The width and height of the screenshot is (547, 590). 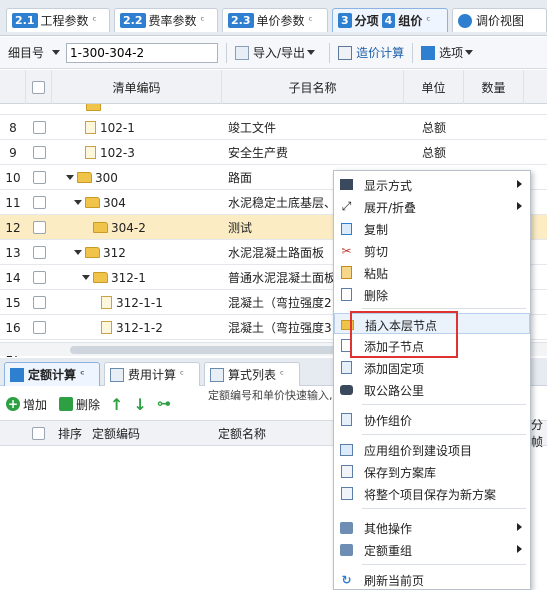 I want to click on code-cell: 300, so click(x=144, y=177).